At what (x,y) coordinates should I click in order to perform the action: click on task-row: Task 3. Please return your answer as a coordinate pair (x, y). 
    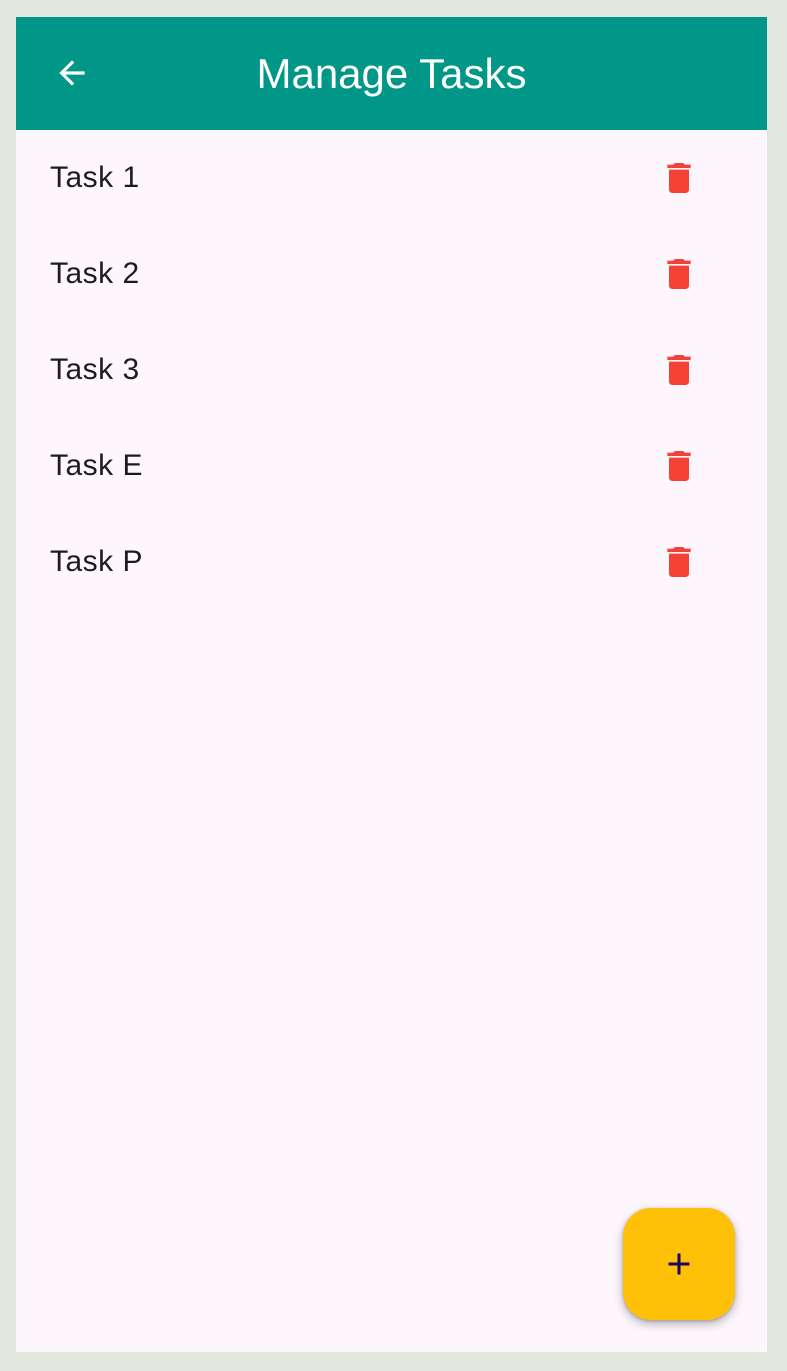
    Looking at the image, I should click on (391, 370).